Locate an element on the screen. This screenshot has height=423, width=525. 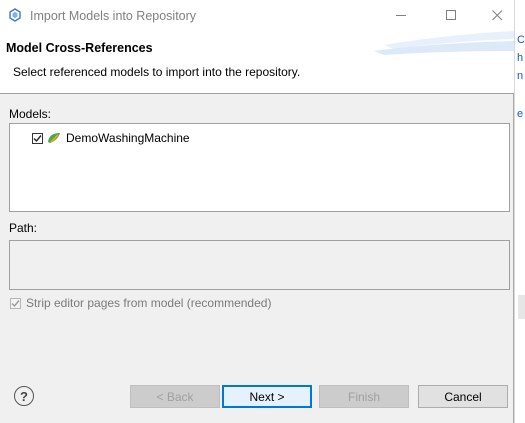
next-button: Next > is located at coordinates (267, 396).